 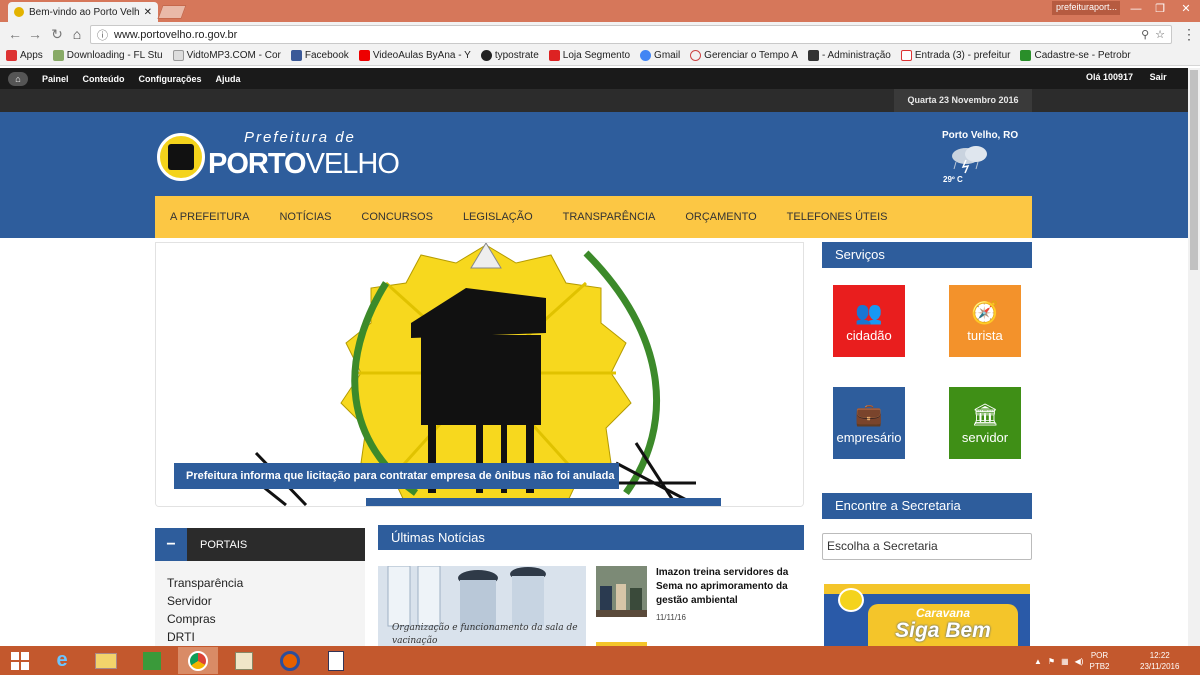 What do you see at coordinates (1160, 9) in the screenshot?
I see `maximize-icon: ❐` at bounding box center [1160, 9].